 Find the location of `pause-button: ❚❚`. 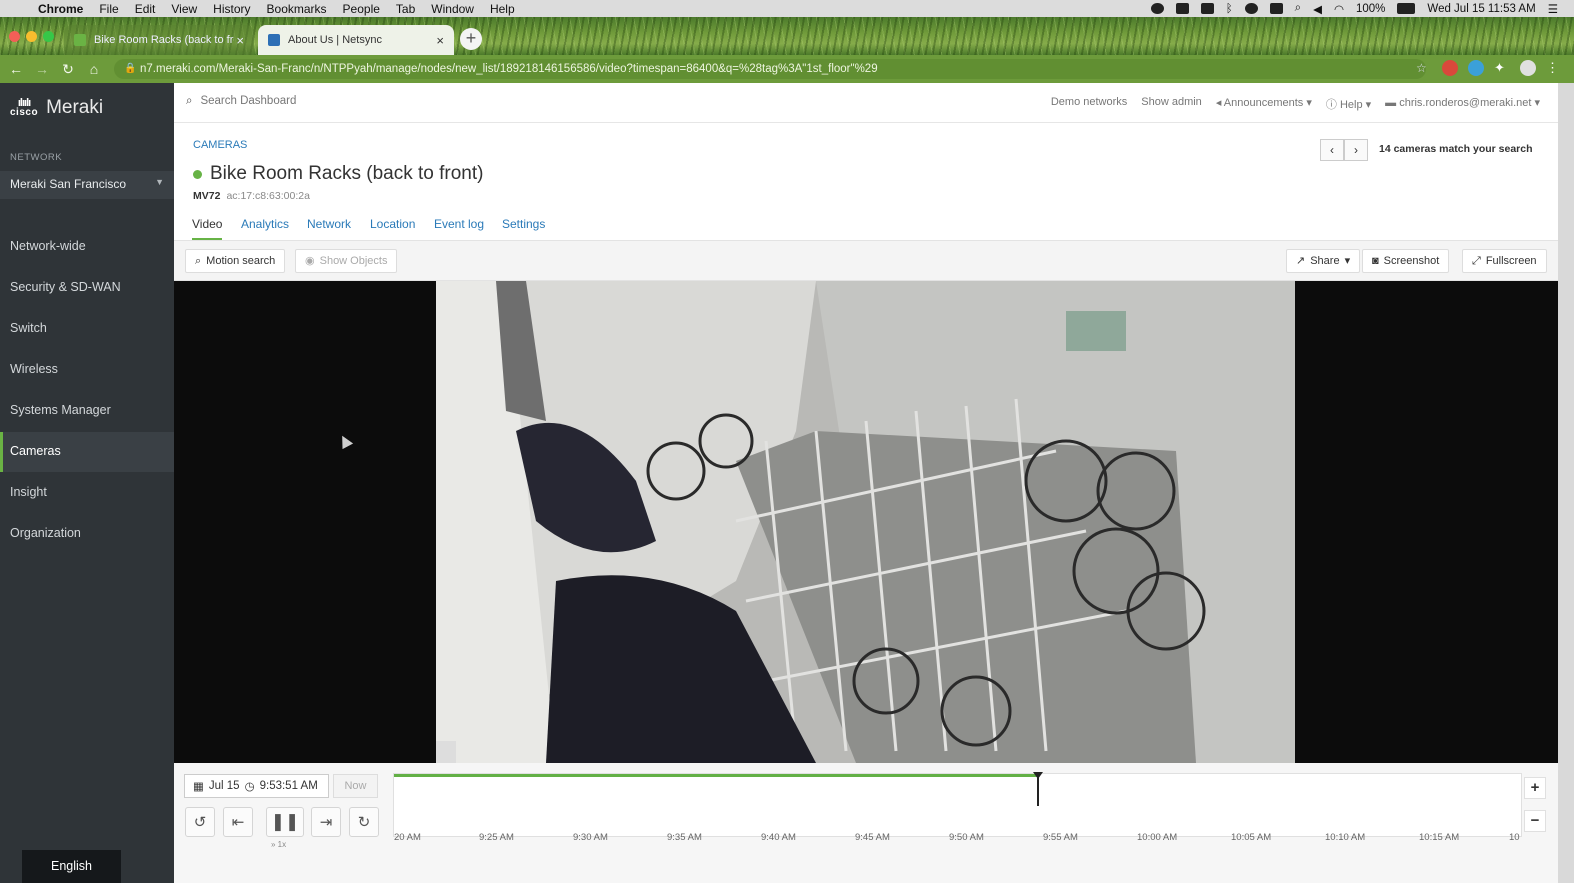

pause-button: ❚❚ is located at coordinates (285, 822).